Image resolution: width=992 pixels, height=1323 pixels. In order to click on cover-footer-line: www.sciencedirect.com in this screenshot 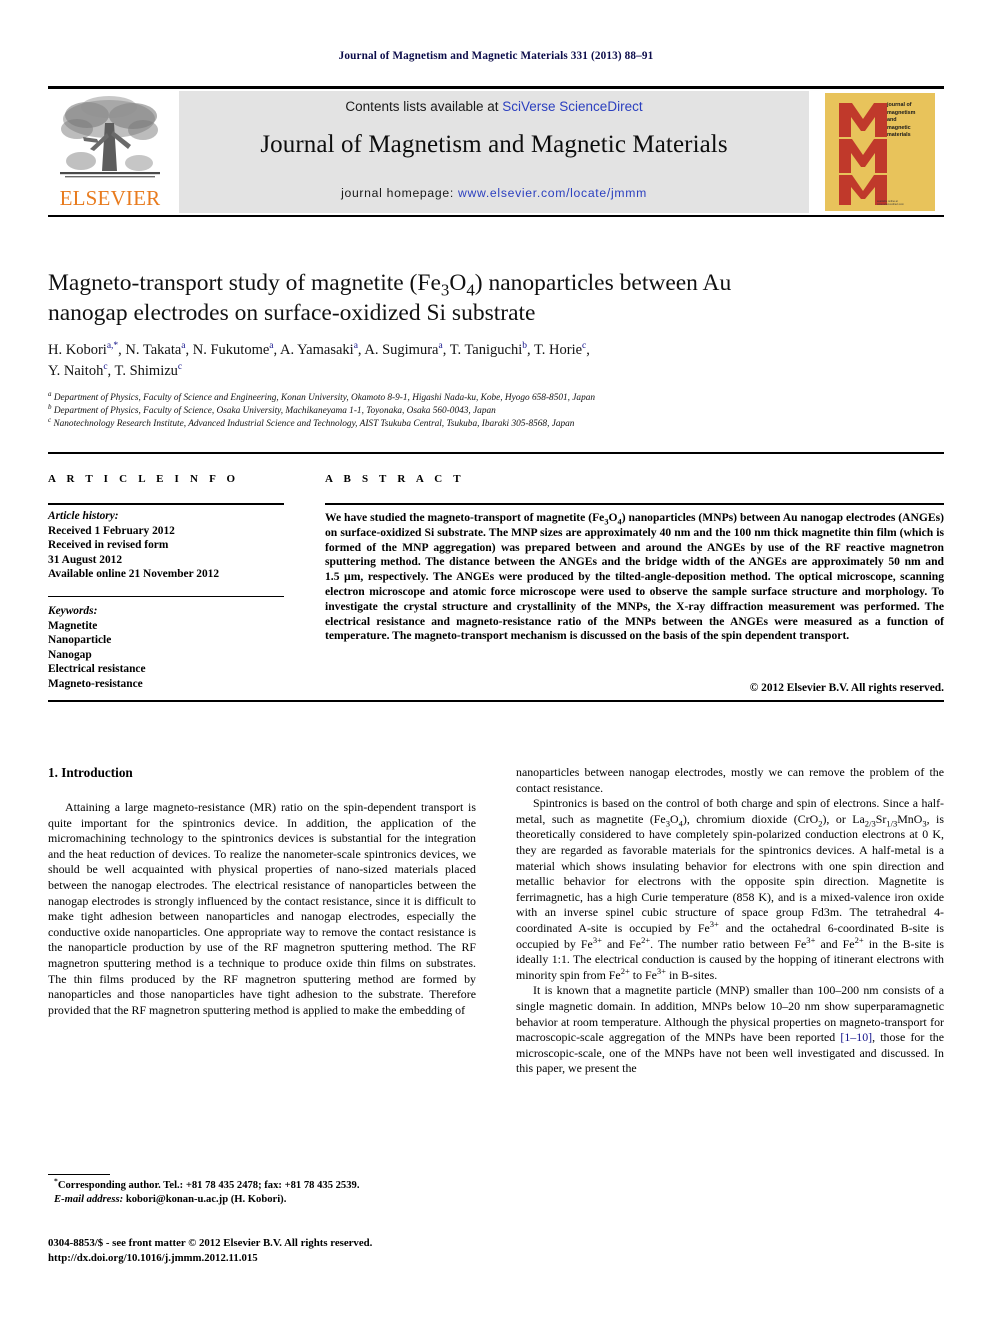, I will do `click(890, 205)`.